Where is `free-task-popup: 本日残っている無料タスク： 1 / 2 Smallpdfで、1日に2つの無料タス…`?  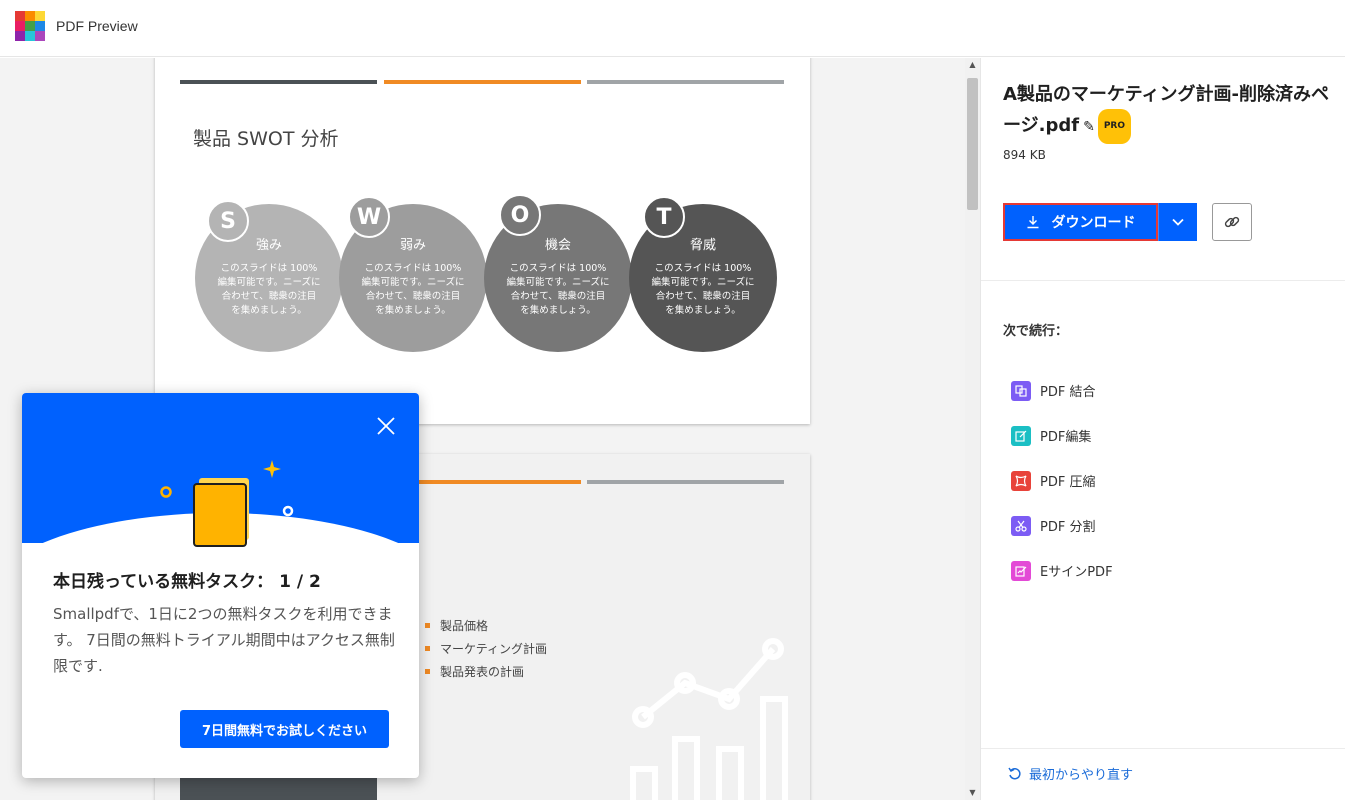 free-task-popup: 本日残っている無料タスク： 1 / 2 Smallpdfで、1日に2つの無料タス… is located at coordinates (220, 585).